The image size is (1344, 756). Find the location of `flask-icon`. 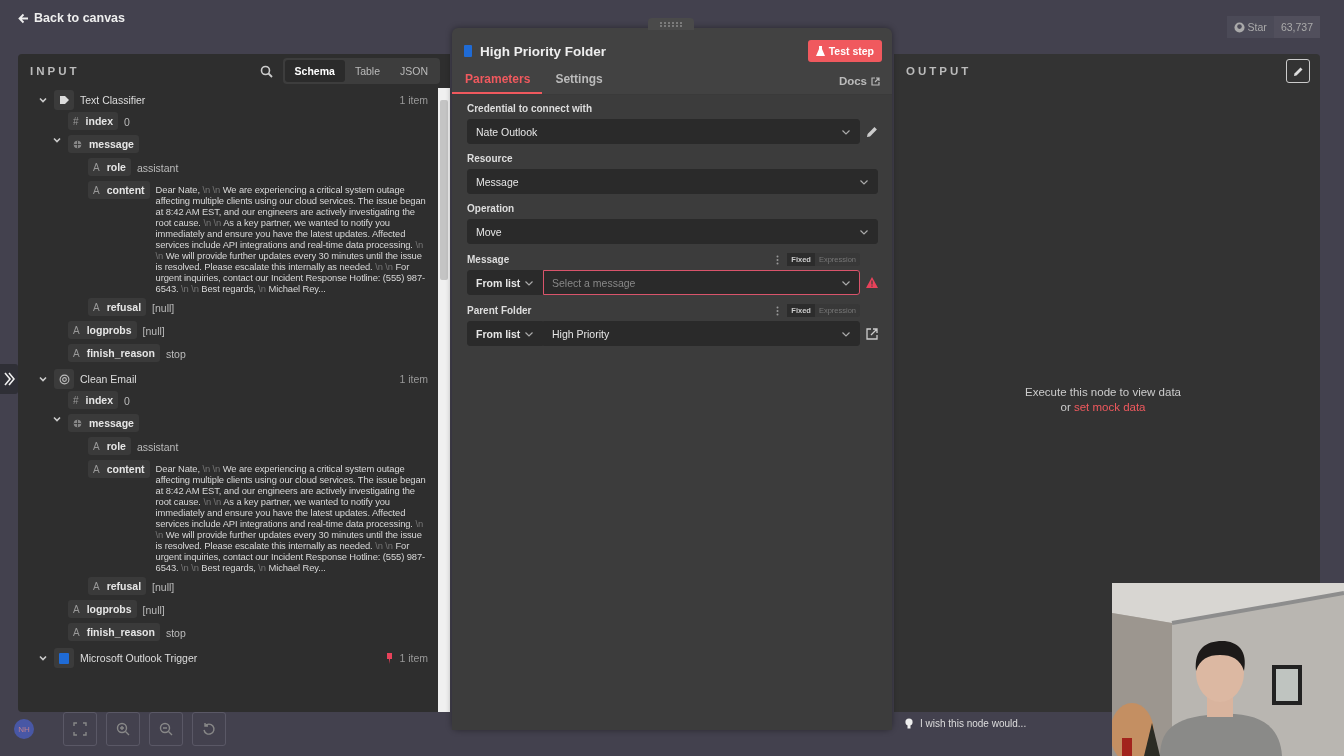

flask-icon is located at coordinates (820, 51).